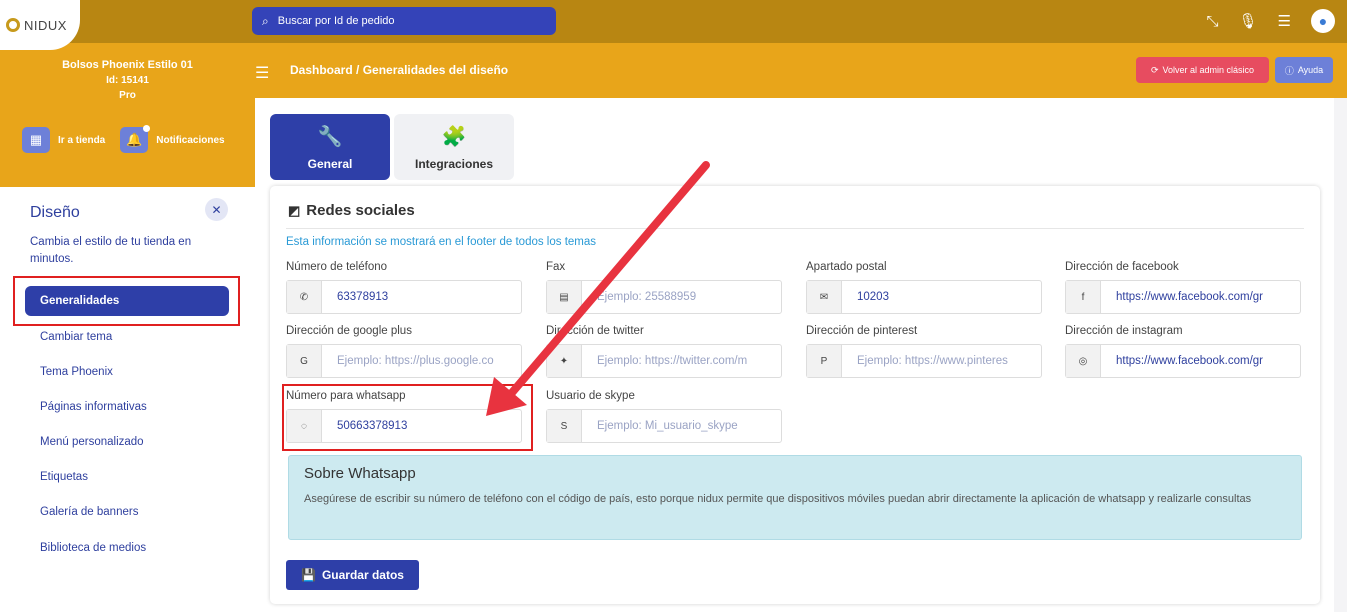  I want to click on breadcrumb: Dashboard / Generalidades del diseño, so click(399, 70).